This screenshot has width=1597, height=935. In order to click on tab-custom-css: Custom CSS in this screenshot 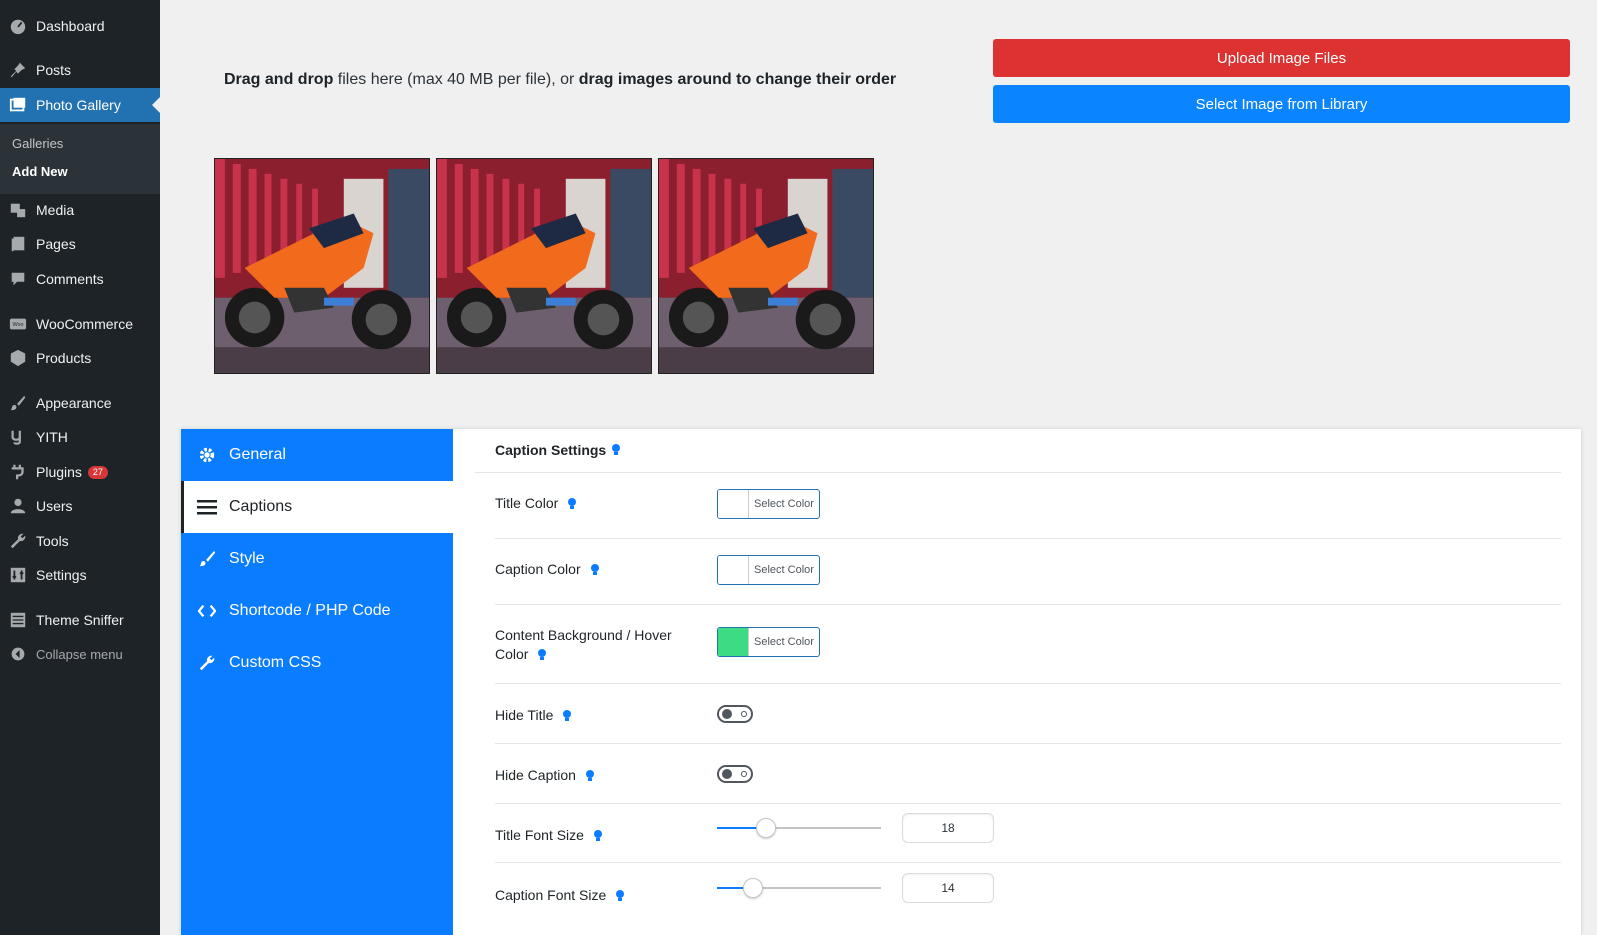, I will do `click(317, 663)`.